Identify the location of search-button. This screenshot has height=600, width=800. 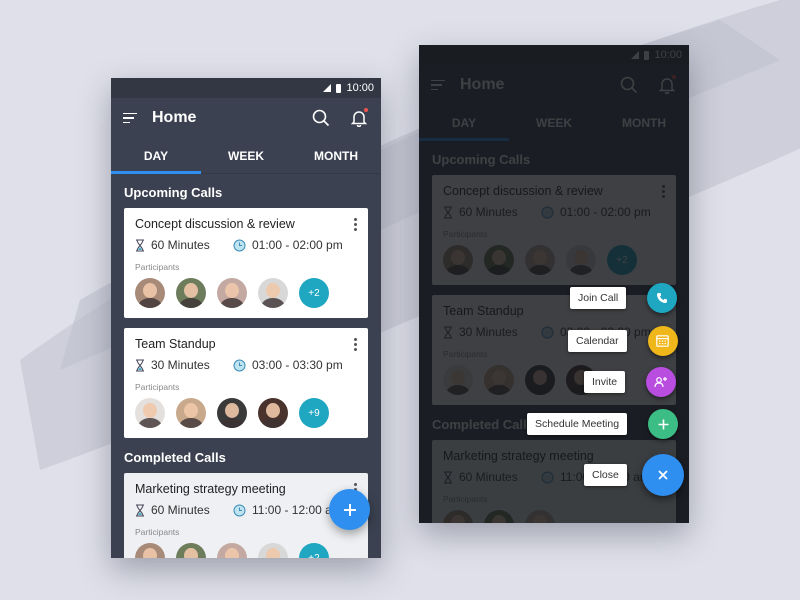
(321, 118).